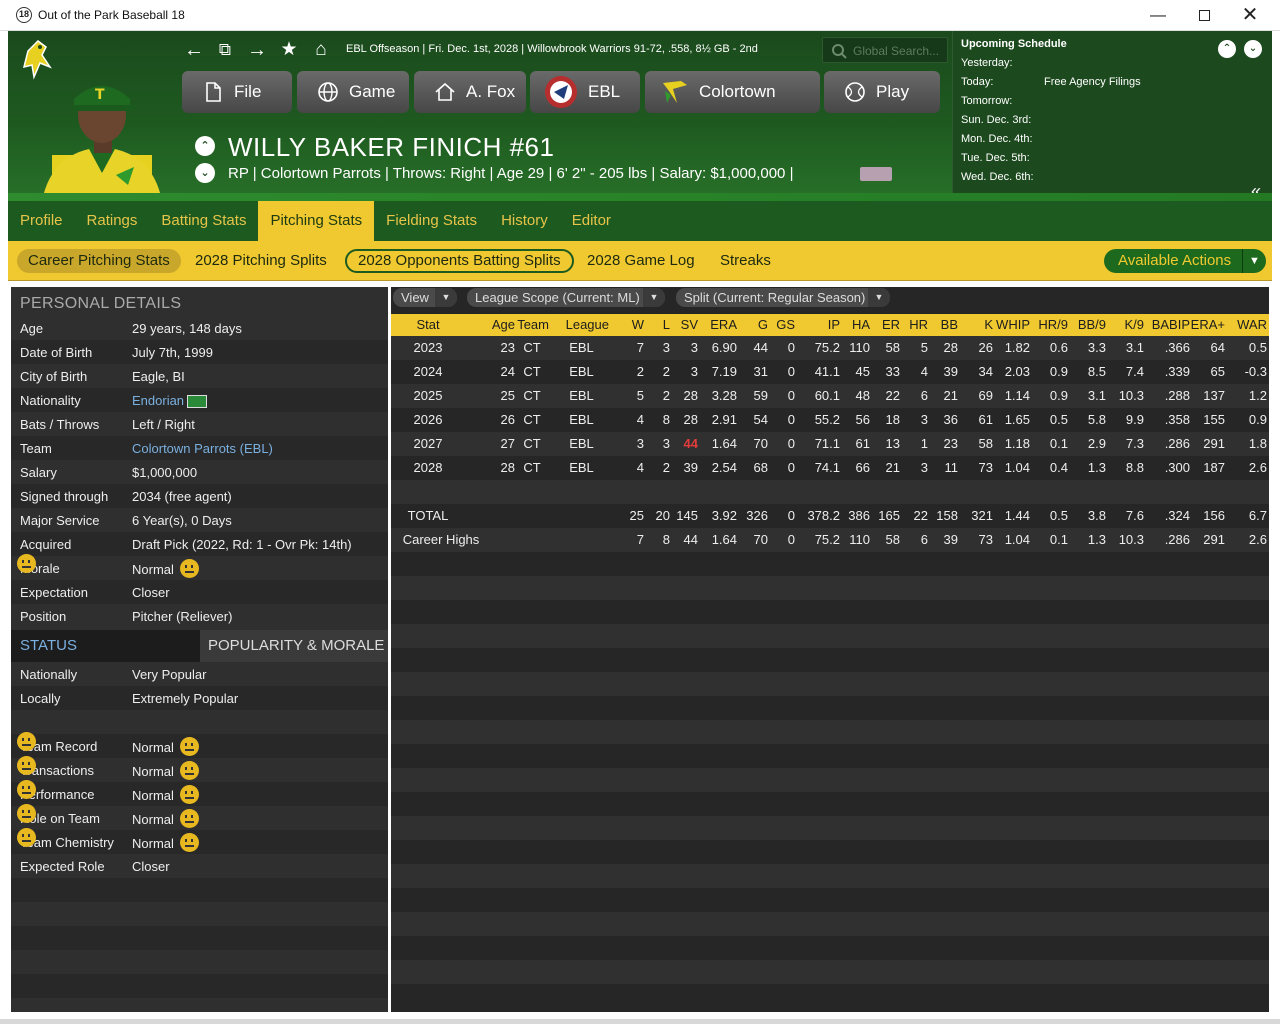 The image size is (1280, 1024). Describe the element at coordinates (1087, 325) in the screenshot. I see `column-header: BB/9` at that location.